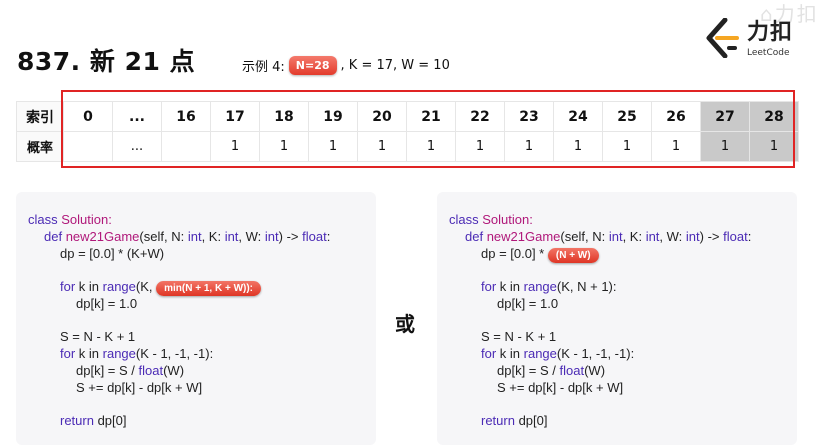  What do you see at coordinates (770, 32) in the screenshot?
I see `logo-cn-text: 力扣` at bounding box center [770, 32].